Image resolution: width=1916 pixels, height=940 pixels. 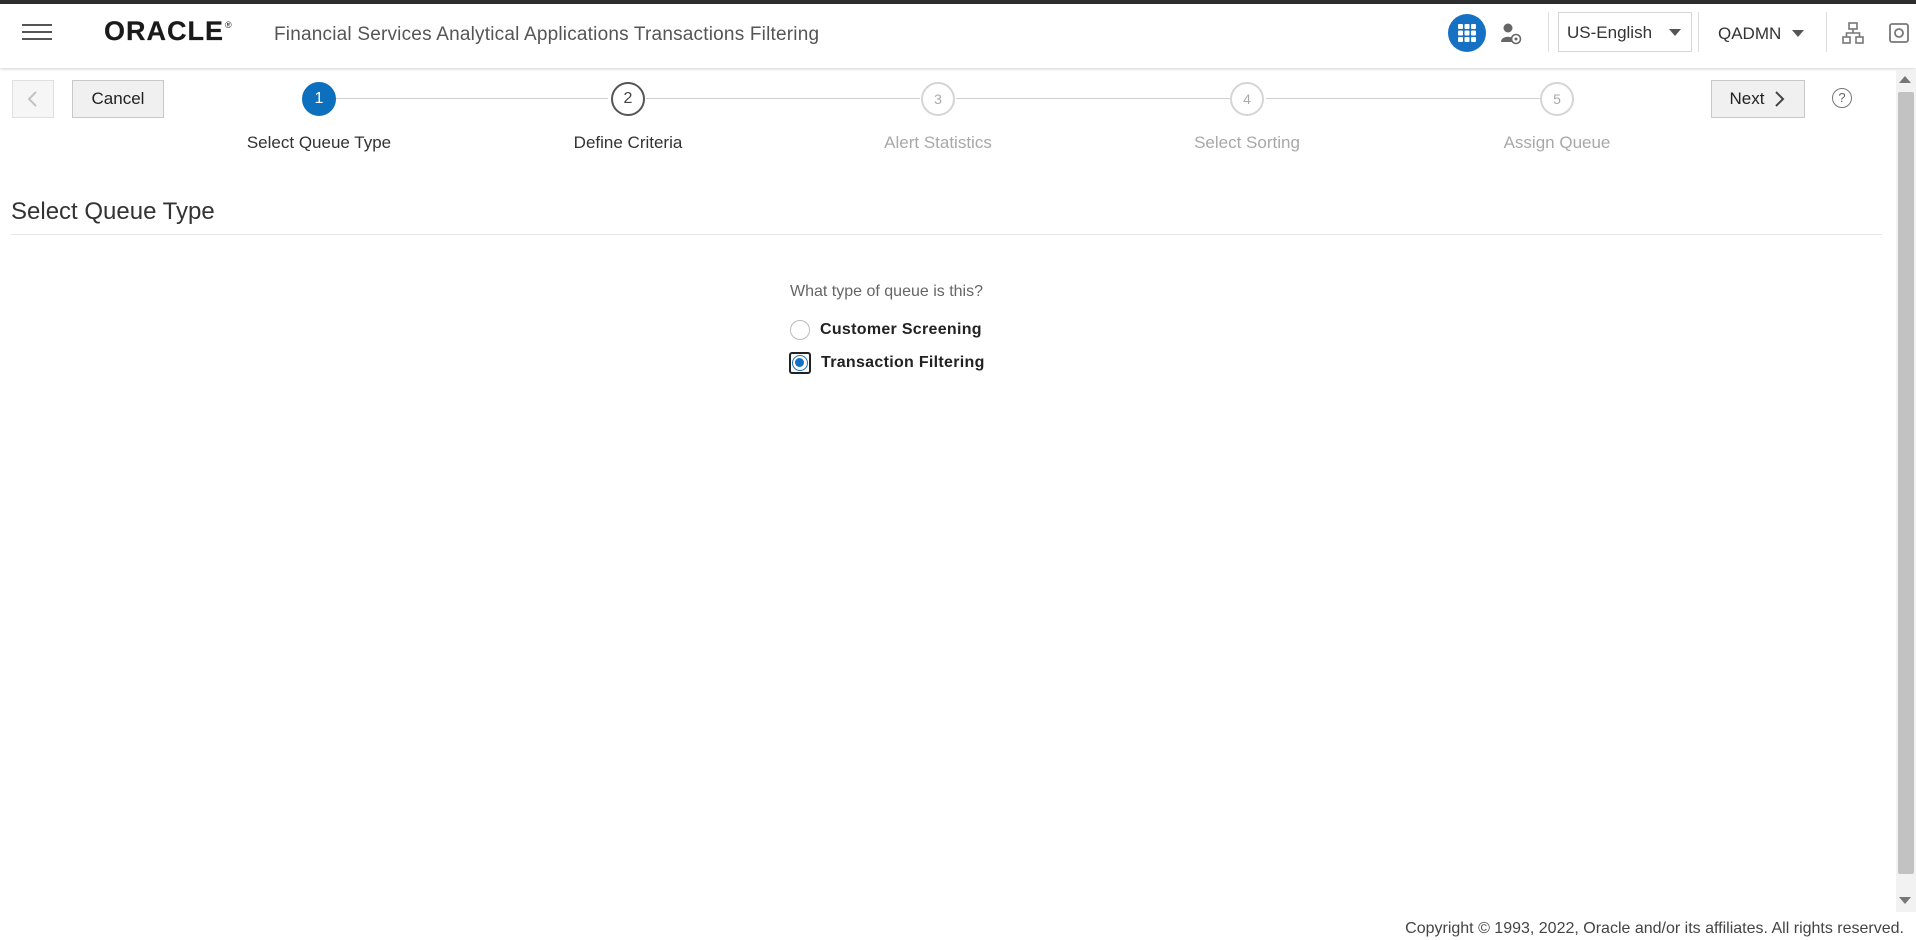 I want to click on train-step-2: 2, so click(x=628, y=99).